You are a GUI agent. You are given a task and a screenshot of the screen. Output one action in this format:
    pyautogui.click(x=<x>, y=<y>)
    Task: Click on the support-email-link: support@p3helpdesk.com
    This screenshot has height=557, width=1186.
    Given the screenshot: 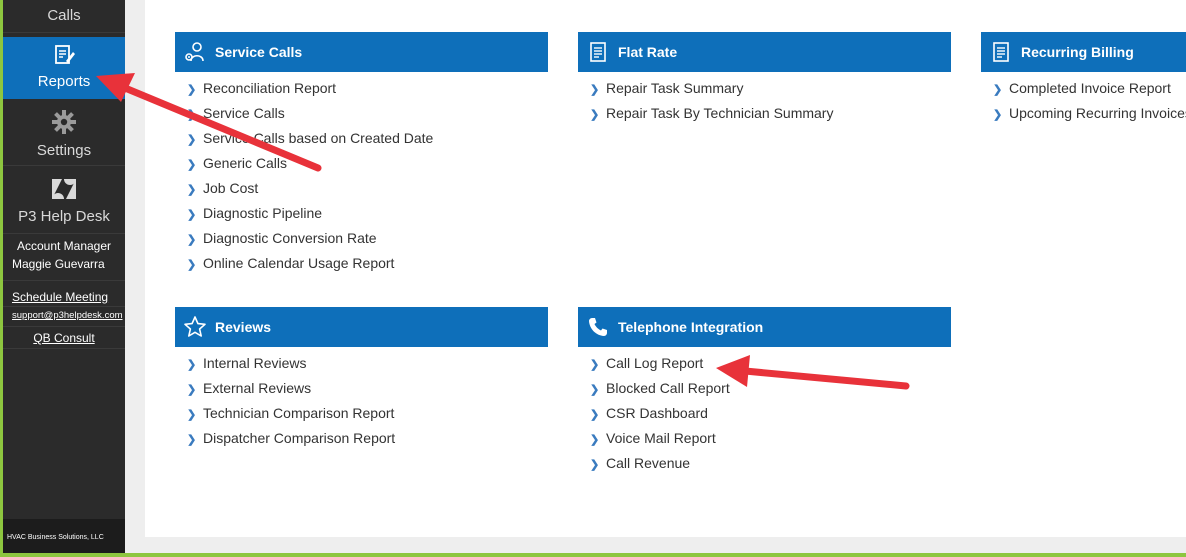 What is the action you would take?
    pyautogui.click(x=64, y=315)
    